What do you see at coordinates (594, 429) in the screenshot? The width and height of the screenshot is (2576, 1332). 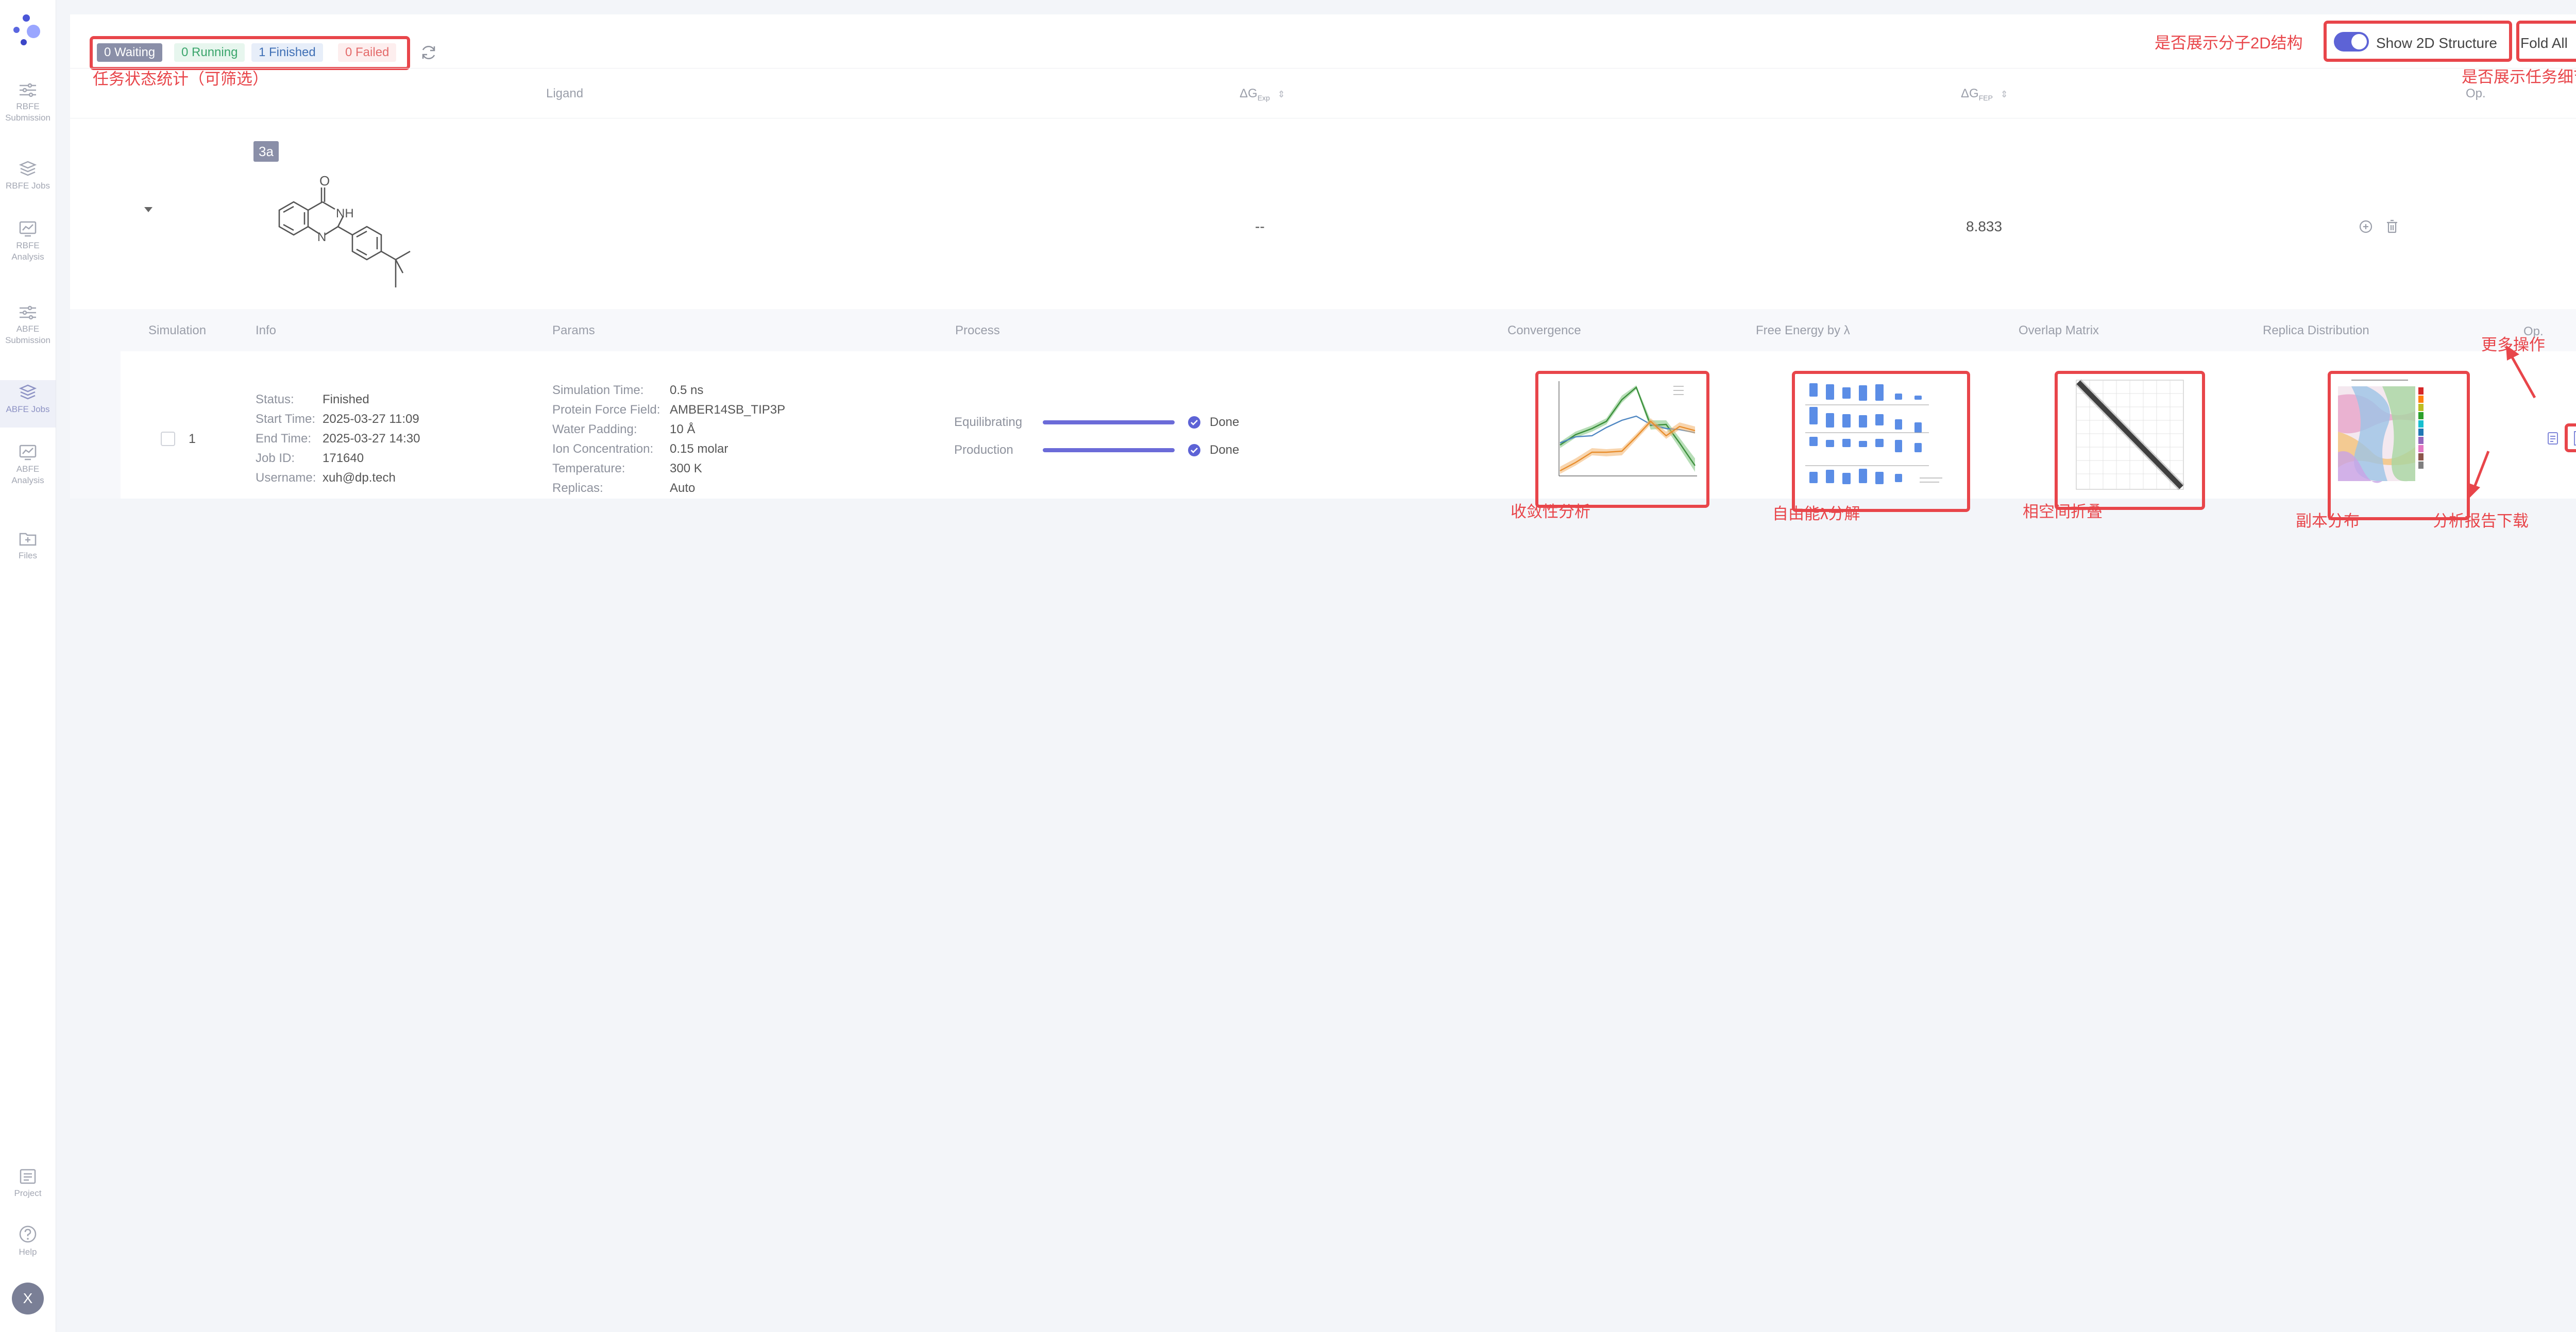 I see `param-label: Water Padding:` at bounding box center [594, 429].